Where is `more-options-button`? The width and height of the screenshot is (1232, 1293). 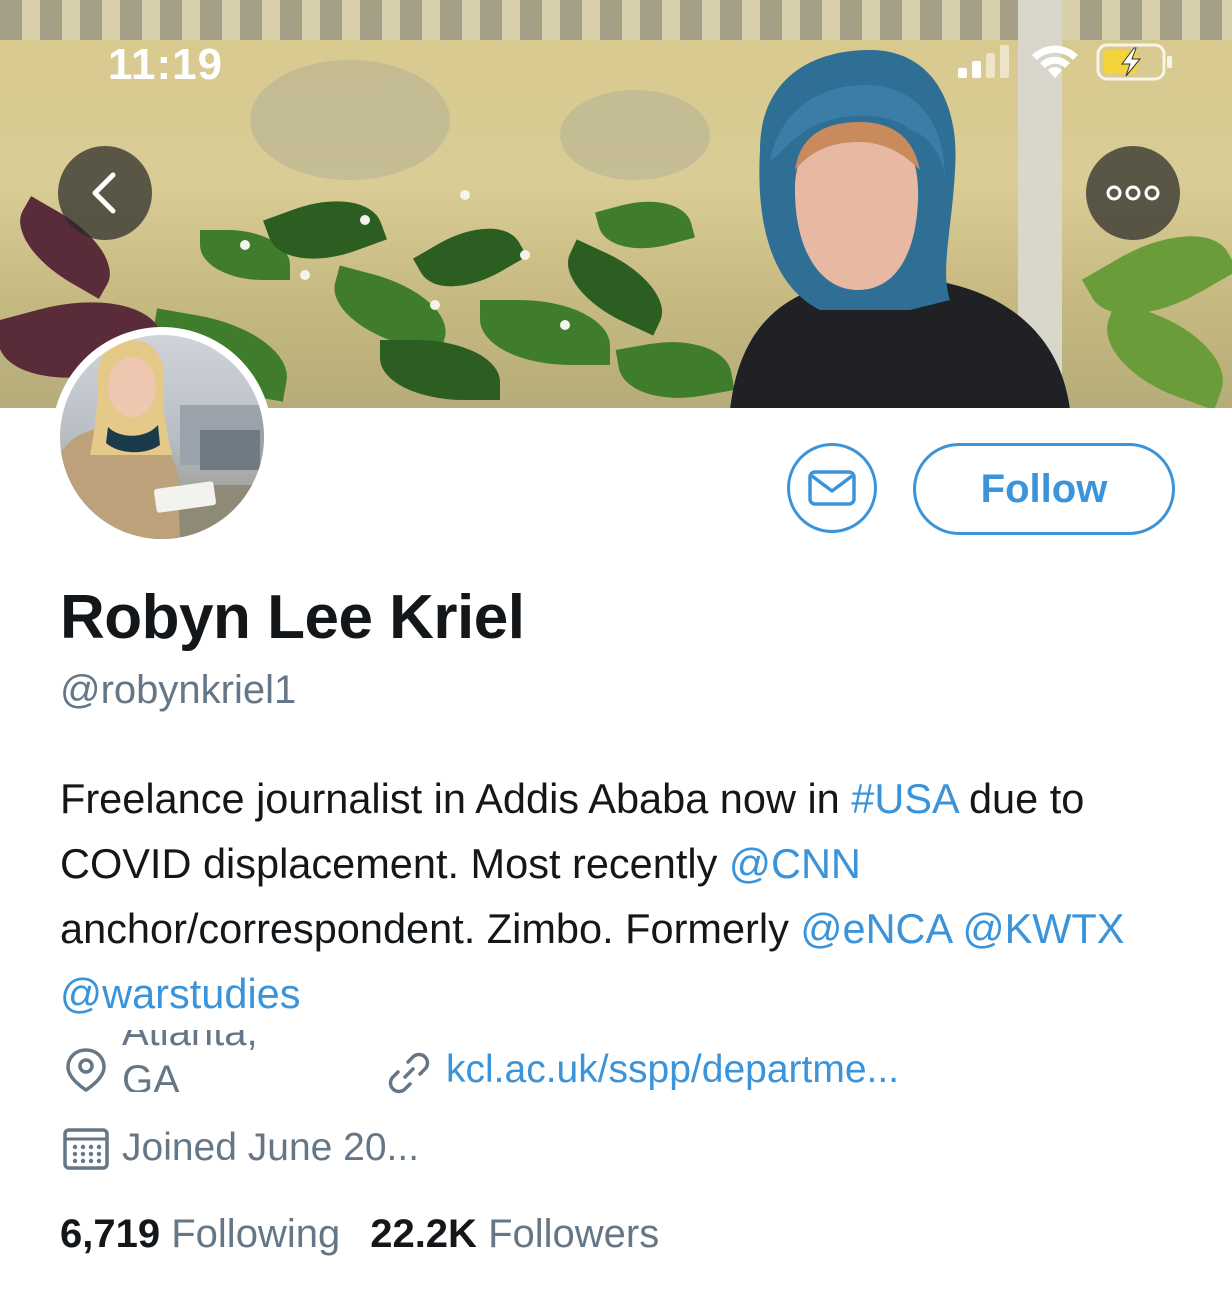
more-options-button is located at coordinates (1133, 193).